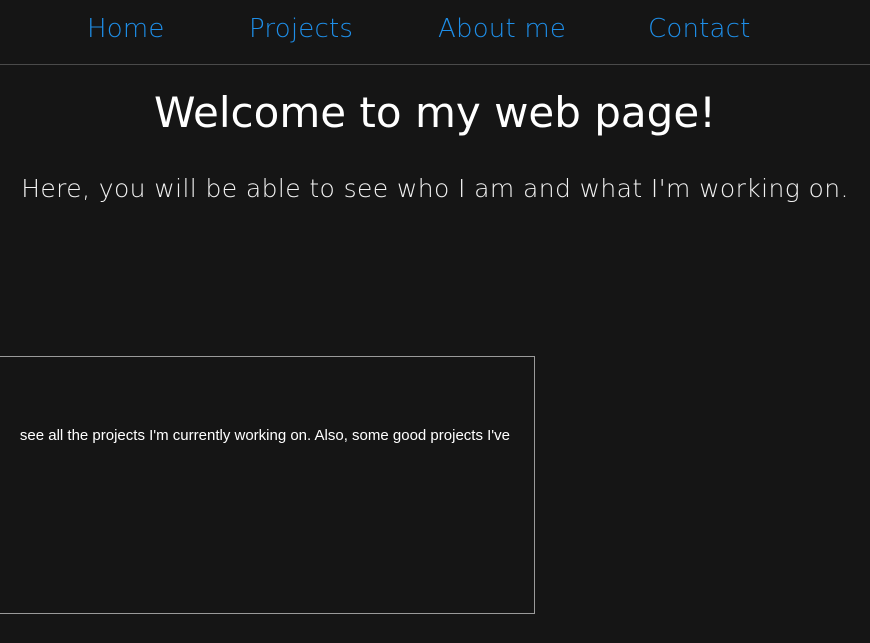  What do you see at coordinates (126, 29) in the screenshot?
I see `nav-link-home: Home` at bounding box center [126, 29].